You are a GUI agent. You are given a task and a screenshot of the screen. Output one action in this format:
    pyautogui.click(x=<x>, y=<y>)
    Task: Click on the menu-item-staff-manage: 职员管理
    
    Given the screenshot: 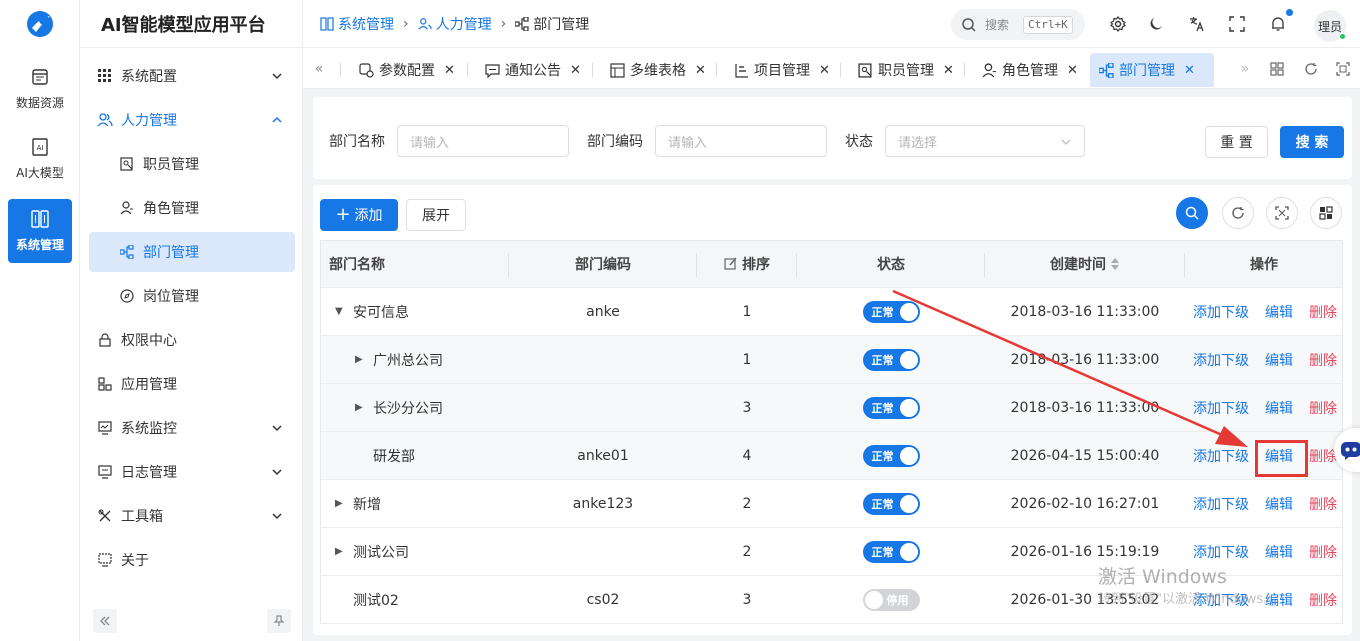 What is the action you would take?
    pyautogui.click(x=192, y=164)
    